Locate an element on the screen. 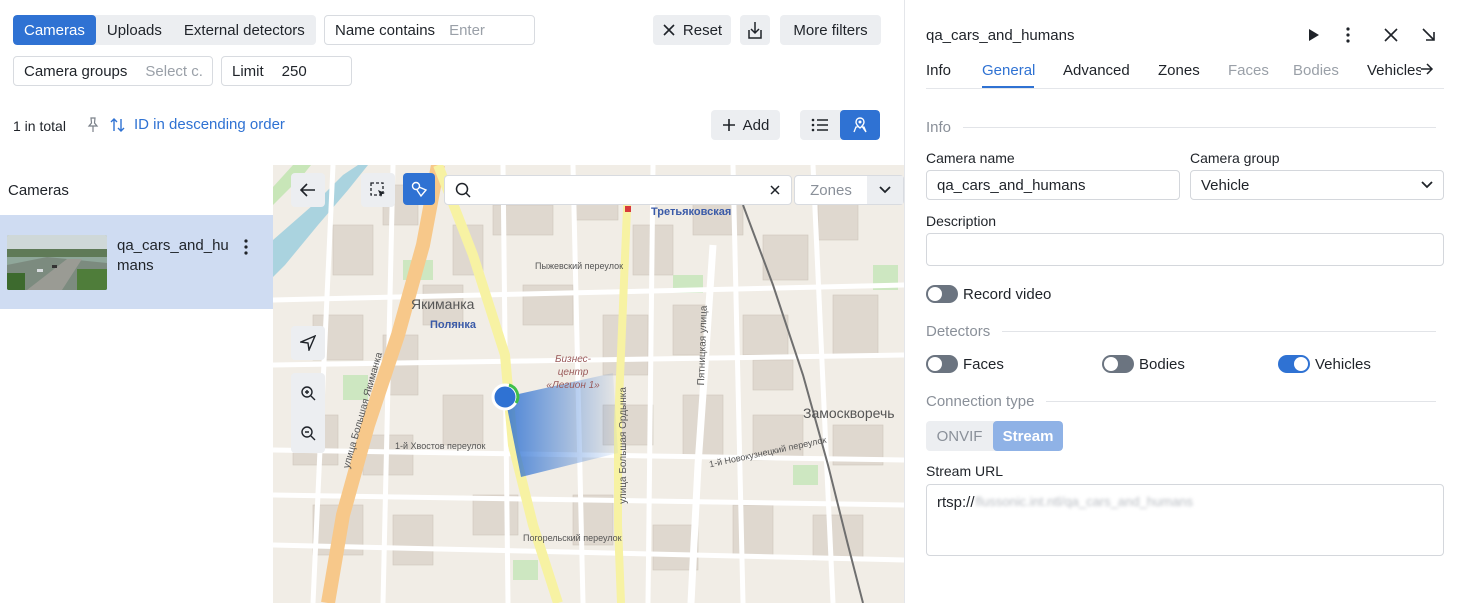 The height and width of the screenshot is (603, 1458). camera-list-item: qa_cars_and_humans is located at coordinates (136, 262).